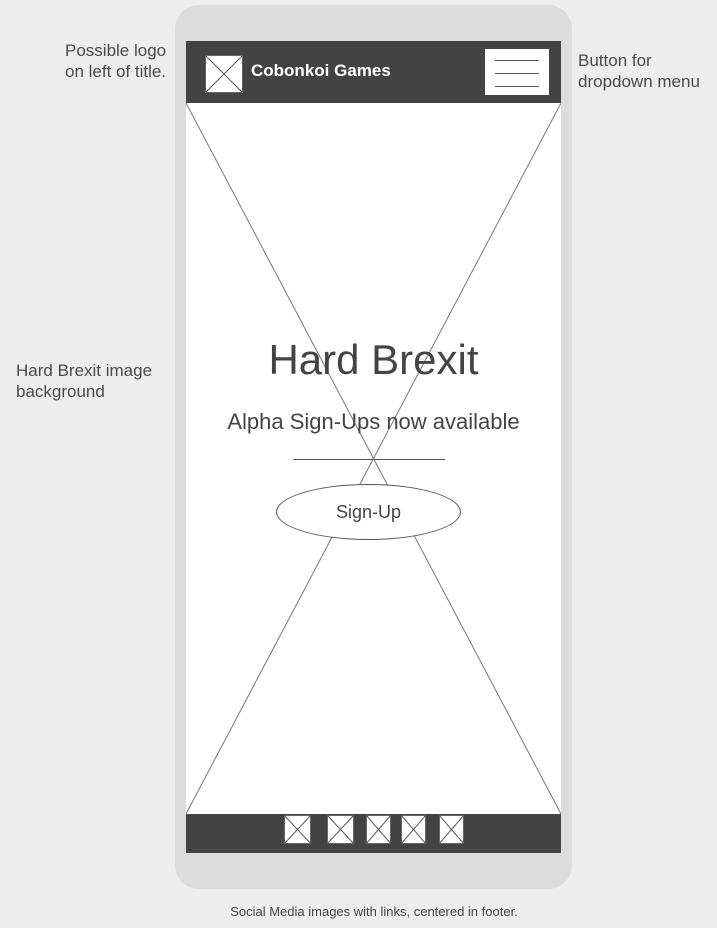 This screenshot has width=717, height=928. What do you see at coordinates (116, 61) in the screenshot?
I see `annotation-logo: Possible logo on left of title.` at bounding box center [116, 61].